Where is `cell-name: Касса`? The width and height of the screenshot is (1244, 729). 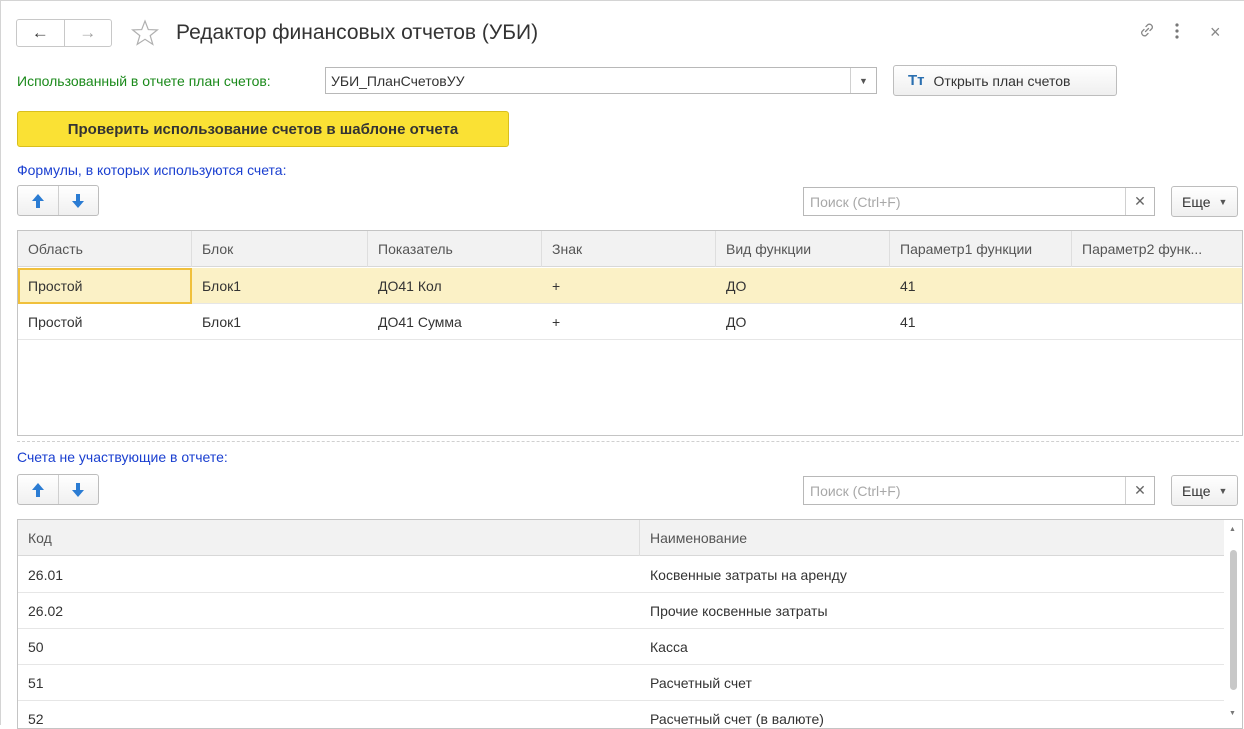
cell-name: Касса is located at coordinates (933, 647).